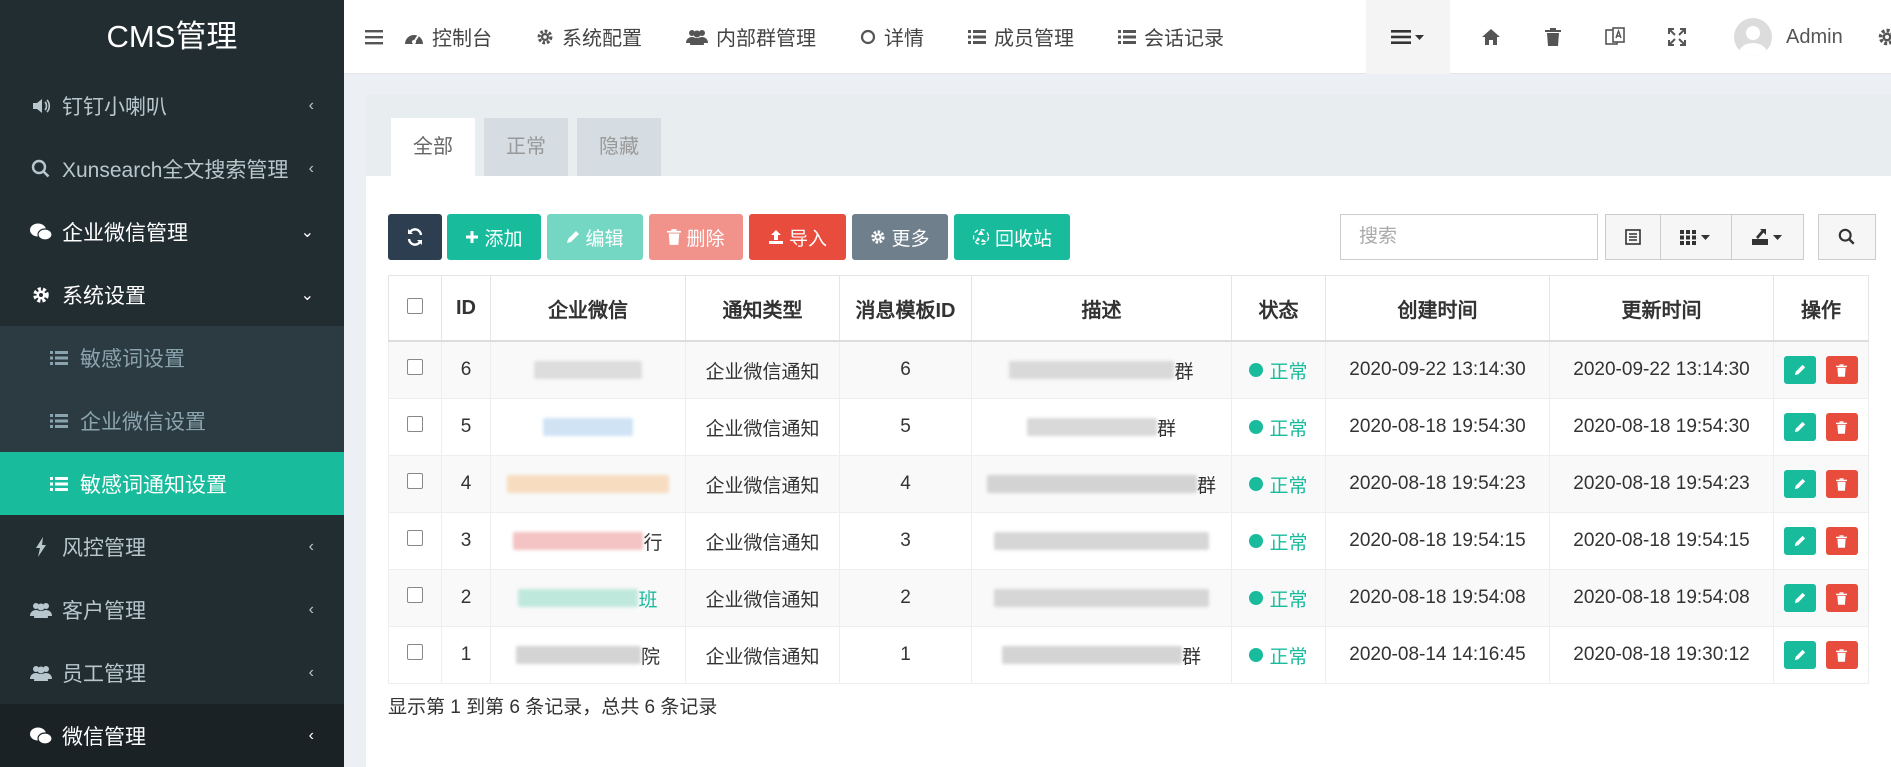 The width and height of the screenshot is (1891, 767). I want to click on user-name: Admin, so click(1814, 37).